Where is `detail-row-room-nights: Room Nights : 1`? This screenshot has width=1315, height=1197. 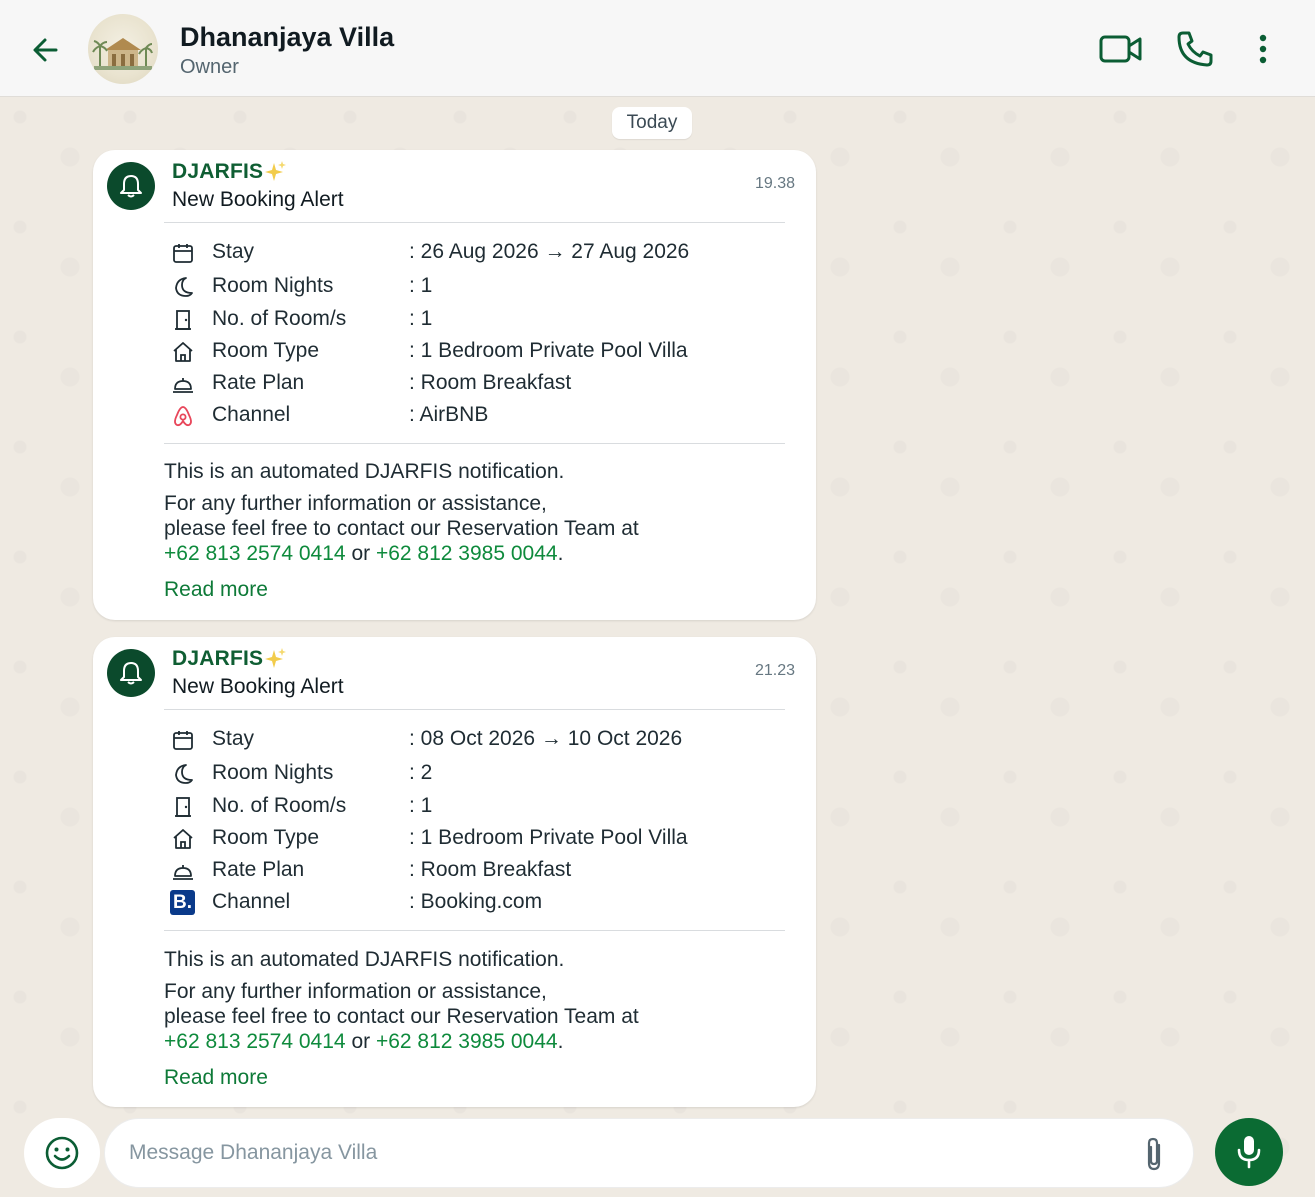 detail-row-room-nights: Room Nights : 1 is located at coordinates (454, 287).